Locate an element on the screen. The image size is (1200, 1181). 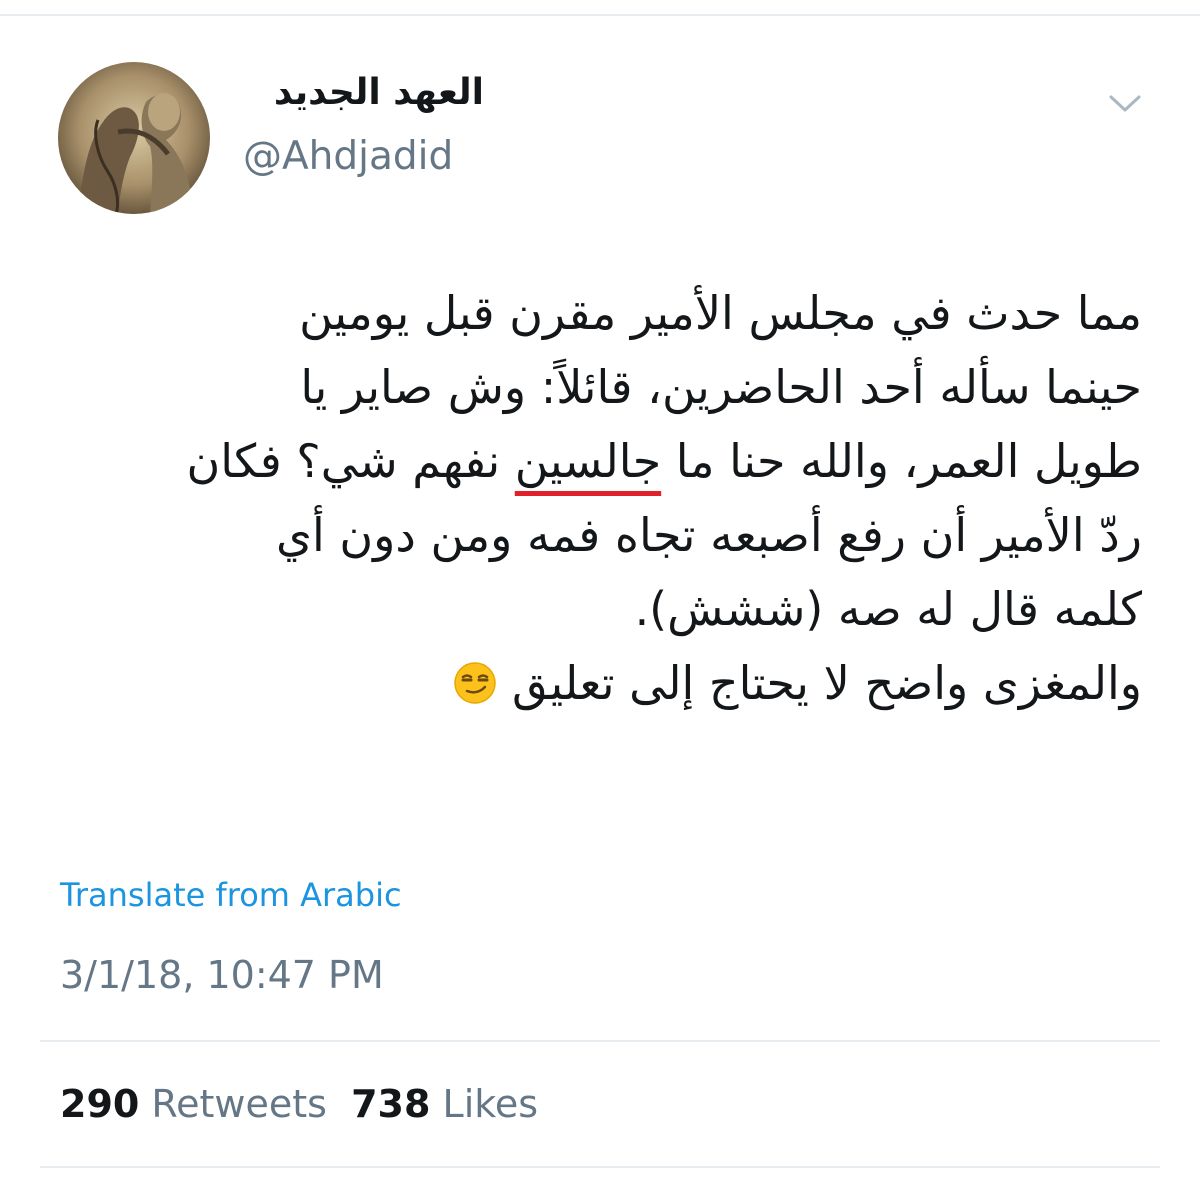
translate-link: Translate from Arabic is located at coordinates (231, 895).